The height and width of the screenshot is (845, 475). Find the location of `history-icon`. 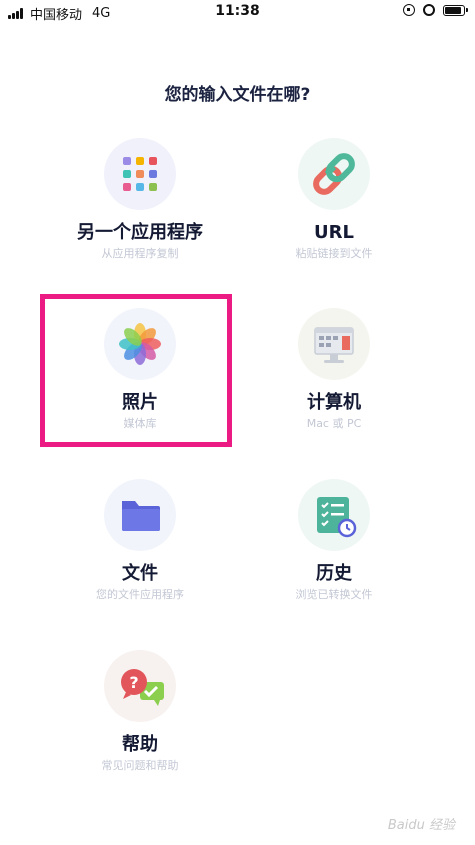

history-icon is located at coordinates (334, 515).